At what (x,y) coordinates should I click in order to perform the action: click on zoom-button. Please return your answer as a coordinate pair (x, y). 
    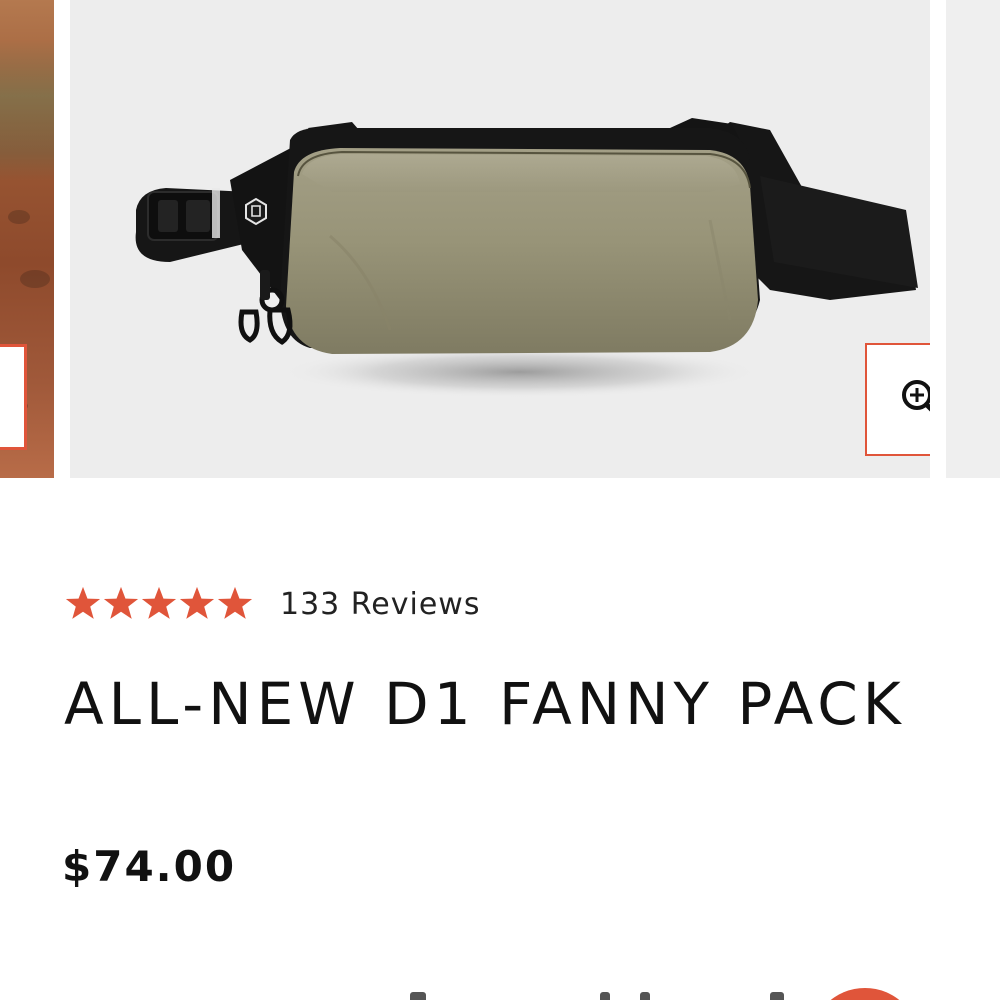
    Looking at the image, I should click on (897, 399).